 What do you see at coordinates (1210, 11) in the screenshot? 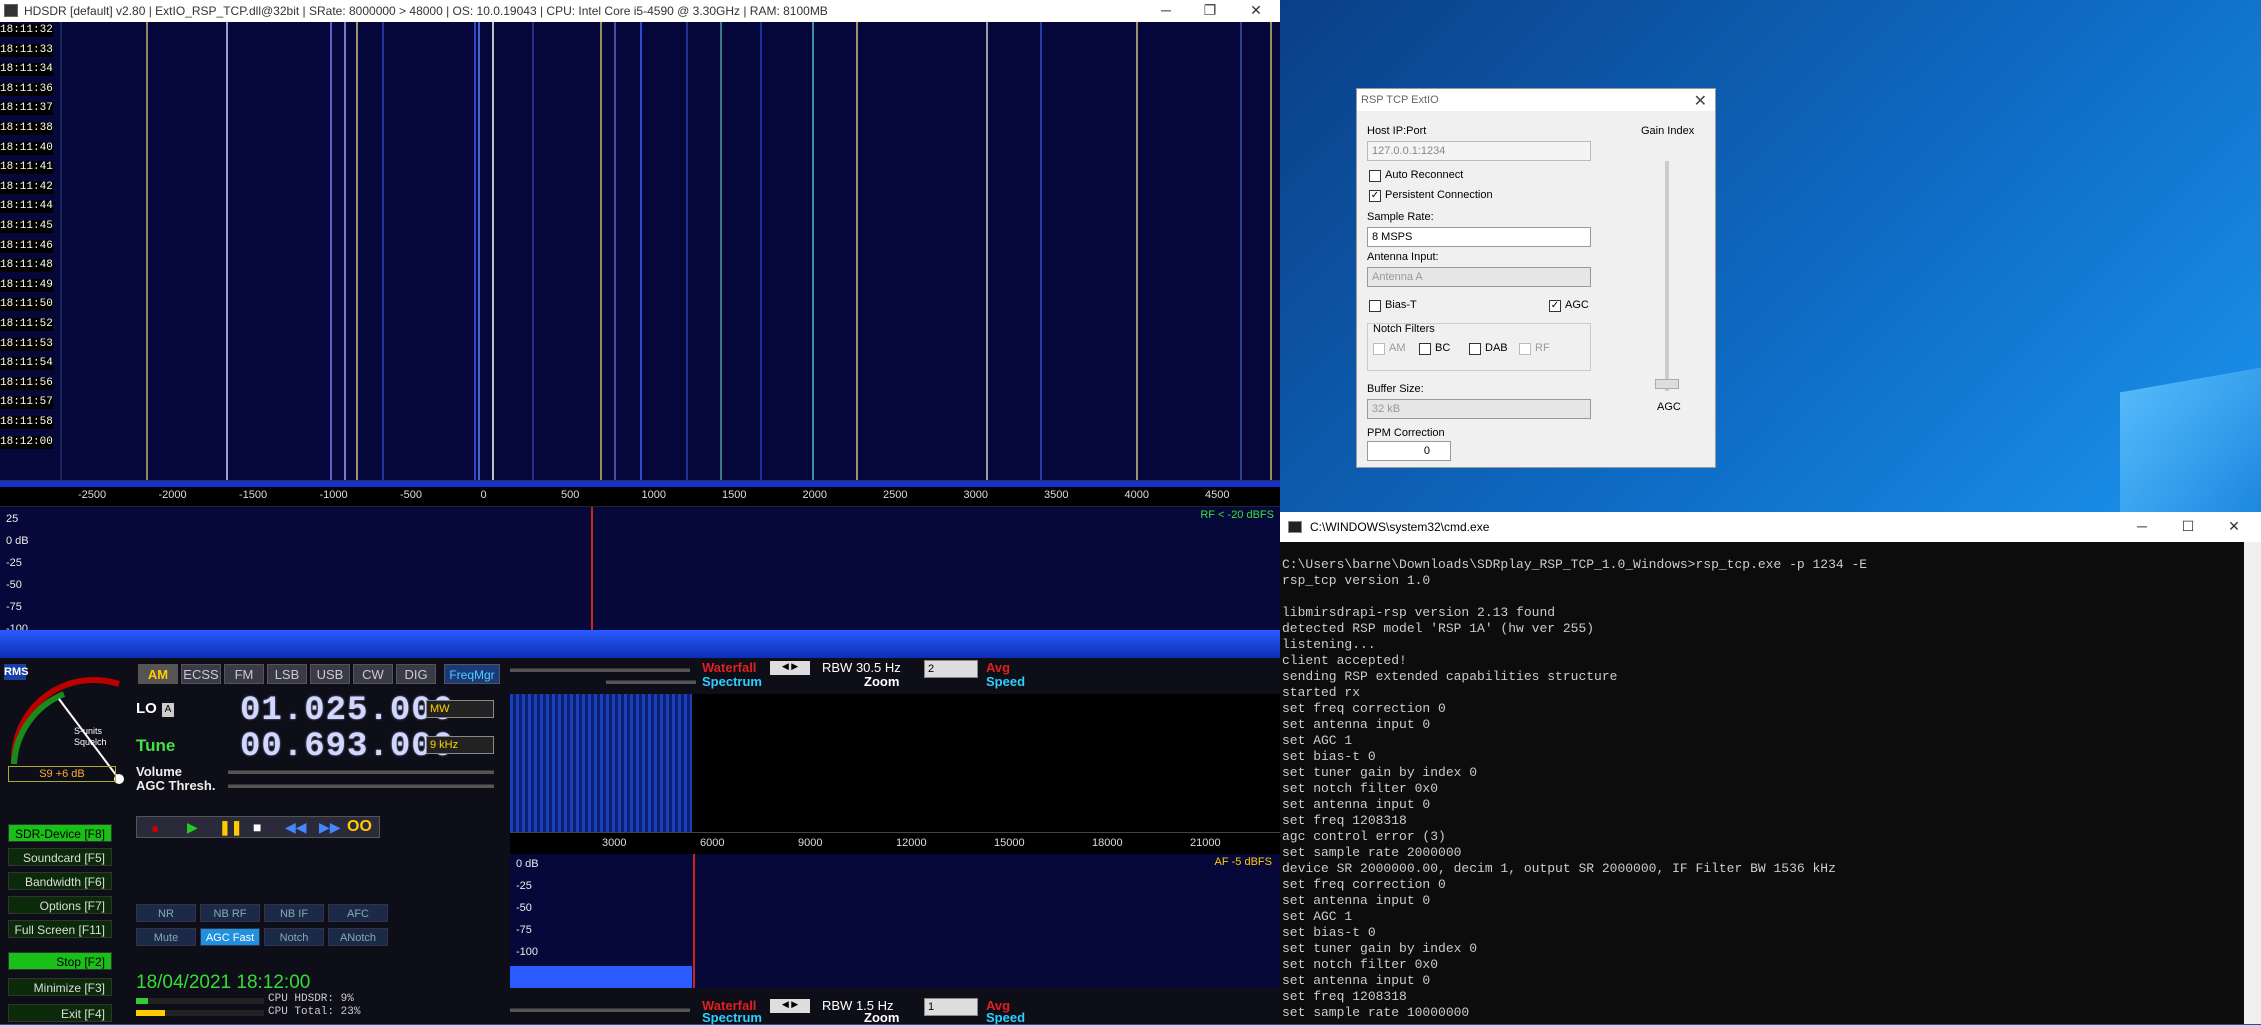
I see `restore-icon: ❐` at bounding box center [1210, 11].